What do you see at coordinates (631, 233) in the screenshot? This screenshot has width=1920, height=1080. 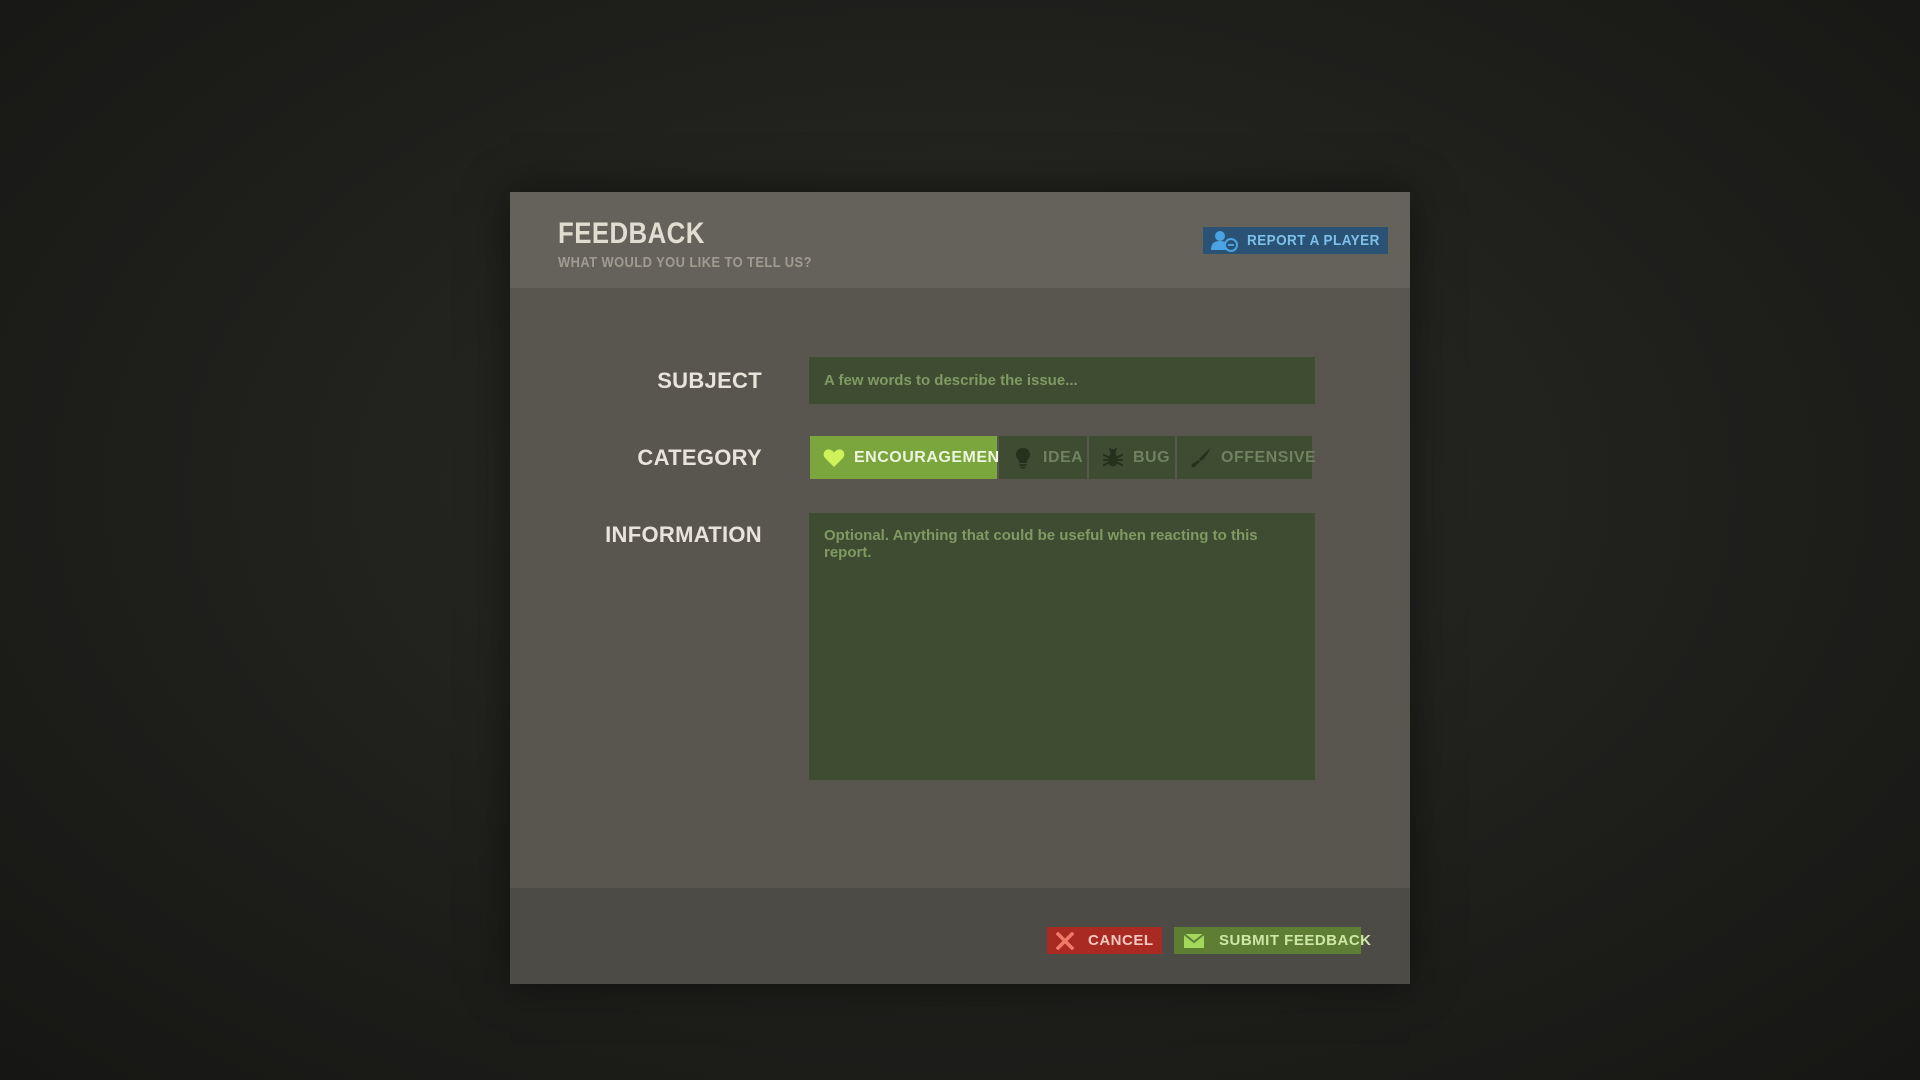 I see `dialog-title: FEEDBACK` at bounding box center [631, 233].